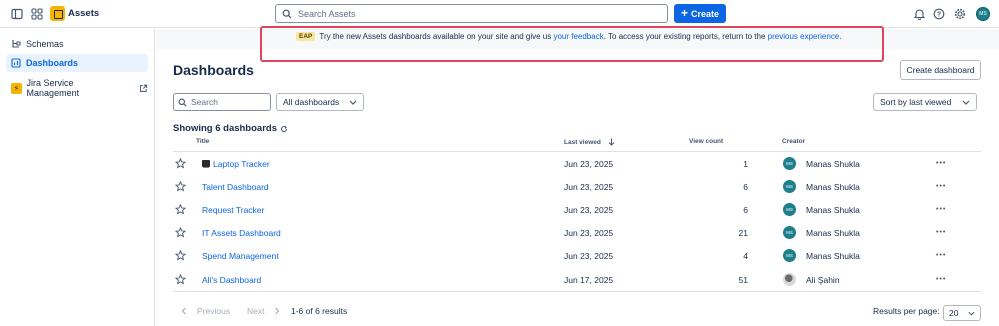 The width and height of the screenshot is (999, 326). I want to click on next-page-button: Next, so click(263, 311).